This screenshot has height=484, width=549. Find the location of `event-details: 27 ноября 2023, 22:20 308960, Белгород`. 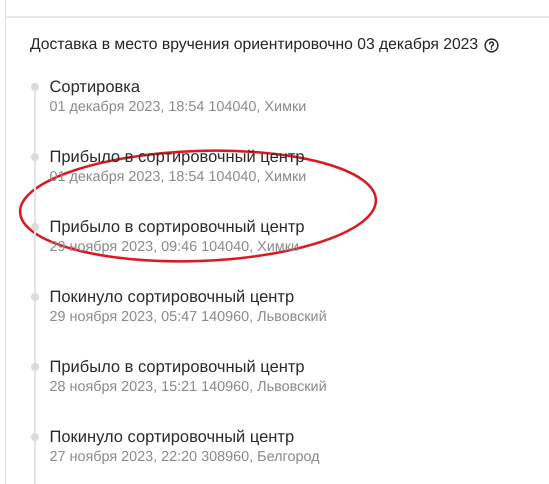

event-details: 27 ноября 2023, 22:20 308960, Белгород is located at coordinates (185, 457).